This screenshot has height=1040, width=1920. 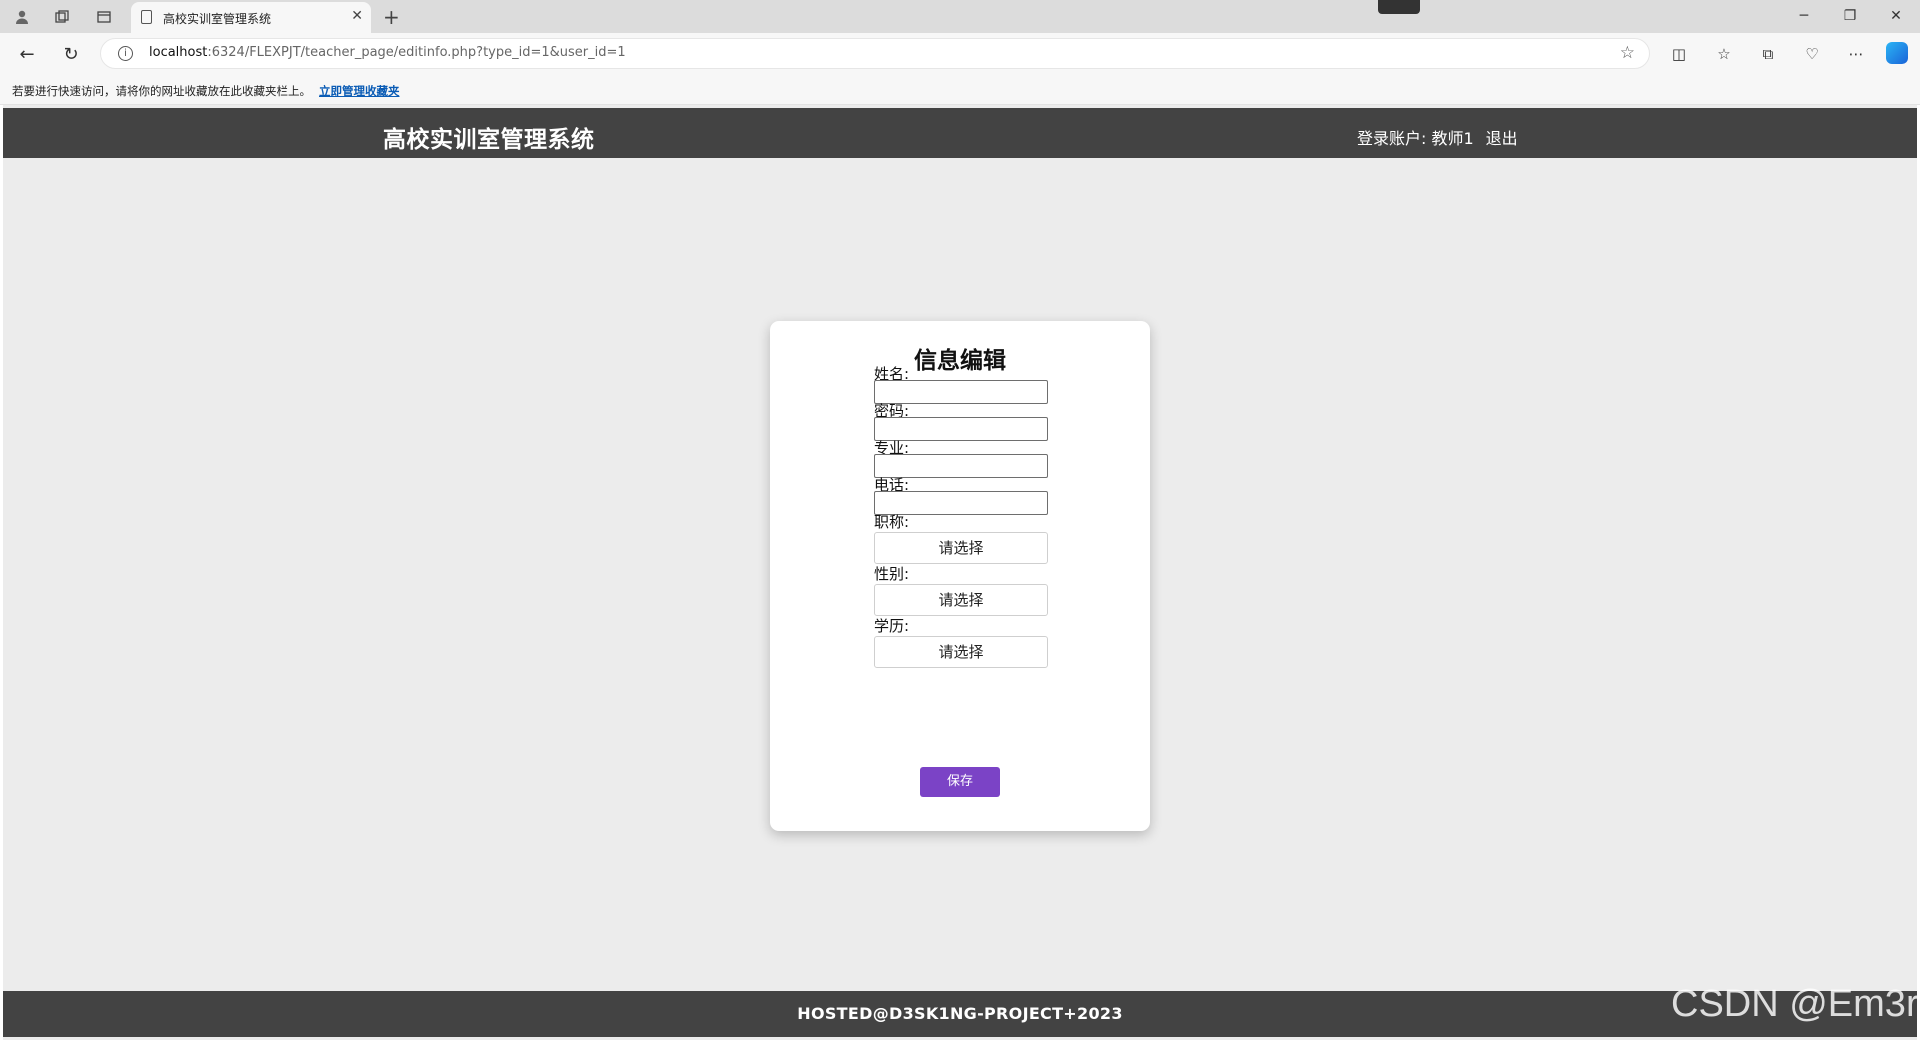 What do you see at coordinates (391, 17) in the screenshot?
I see `new-tab-icon: +` at bounding box center [391, 17].